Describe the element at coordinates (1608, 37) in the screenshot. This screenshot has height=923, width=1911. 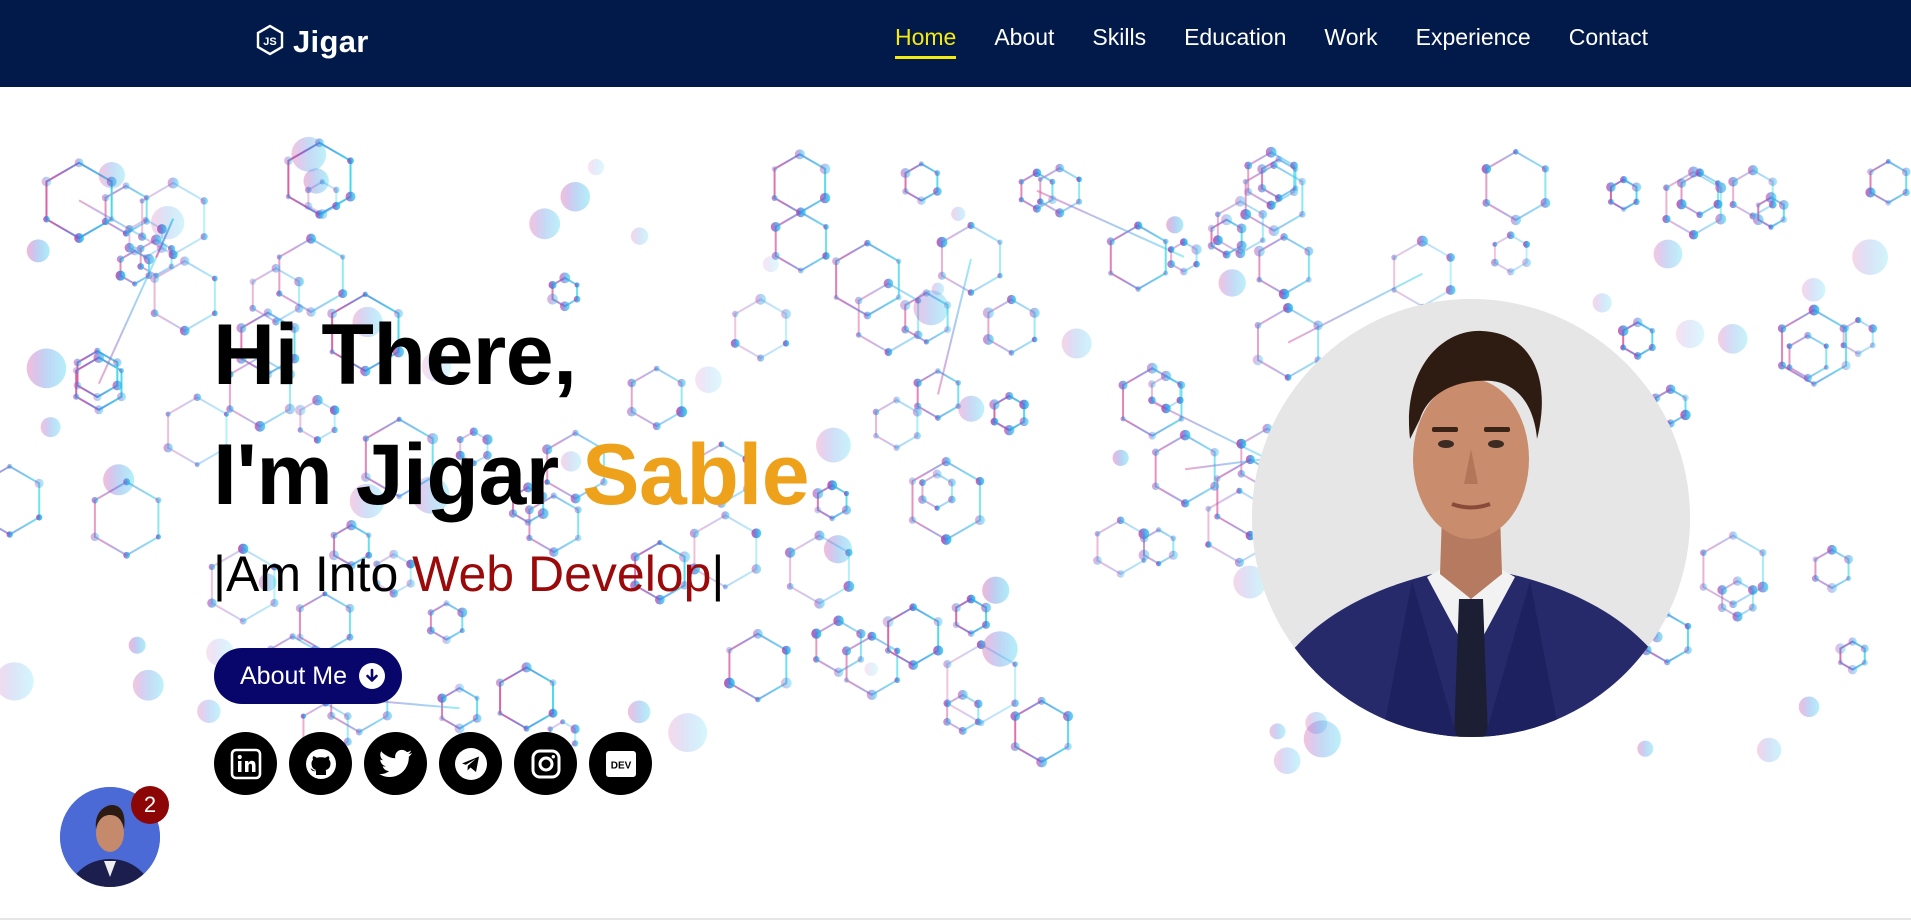
I see `nav-link-contact: Contact` at that location.